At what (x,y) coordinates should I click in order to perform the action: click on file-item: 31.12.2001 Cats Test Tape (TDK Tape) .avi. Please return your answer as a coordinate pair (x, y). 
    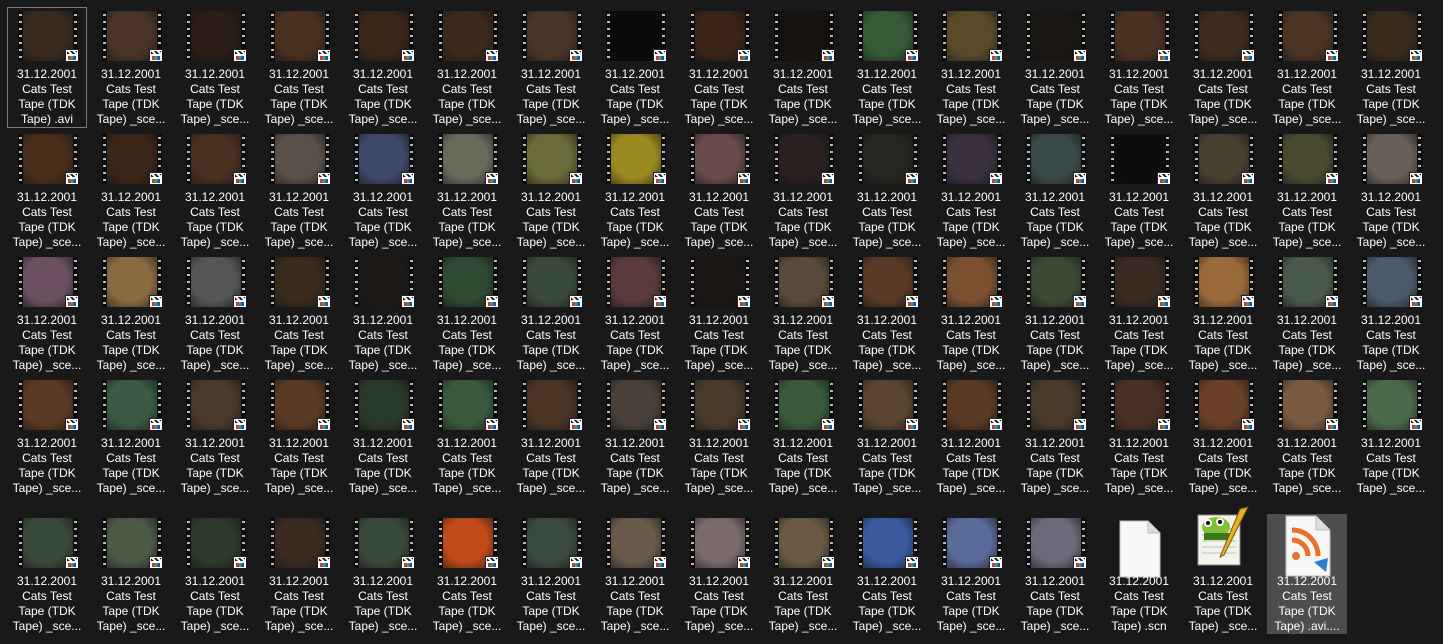
    Looking at the image, I should click on (47, 67).